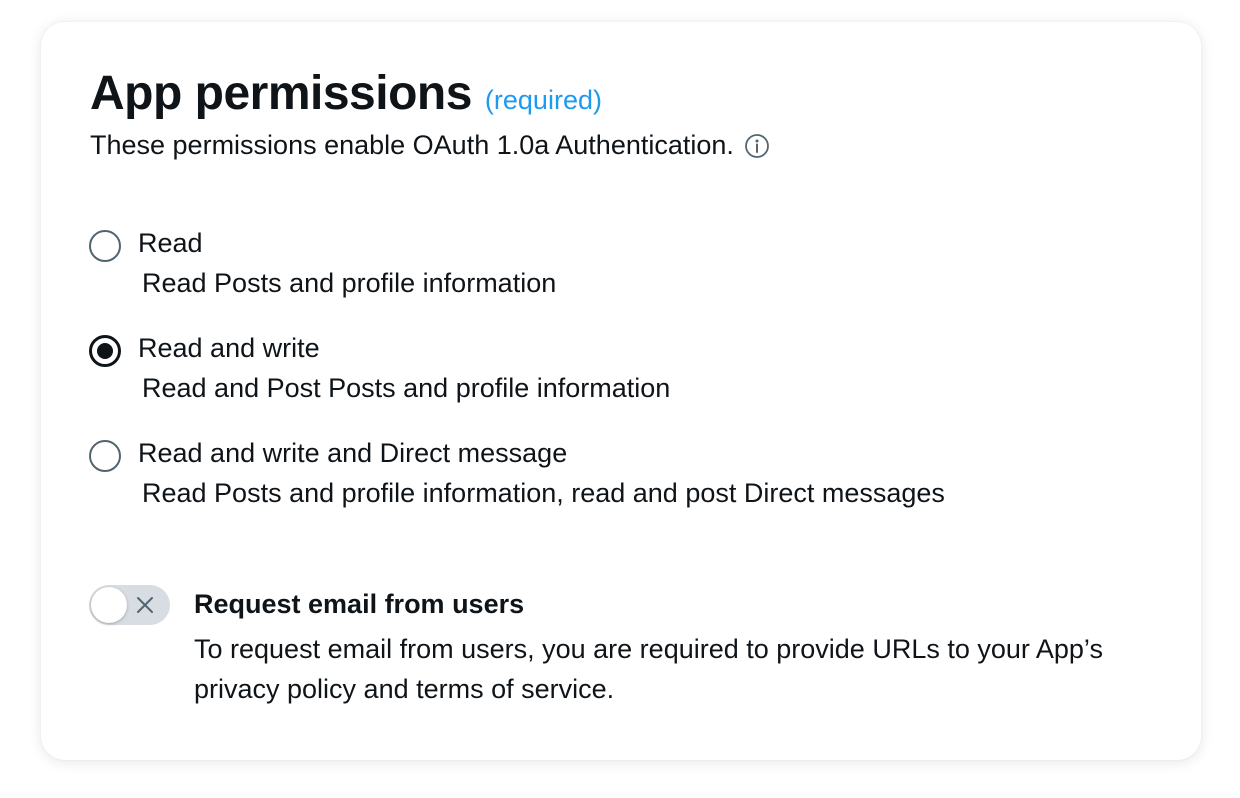 Image resolution: width=1240 pixels, height=798 pixels. What do you see at coordinates (543, 100) in the screenshot?
I see `required-label: (required)` at bounding box center [543, 100].